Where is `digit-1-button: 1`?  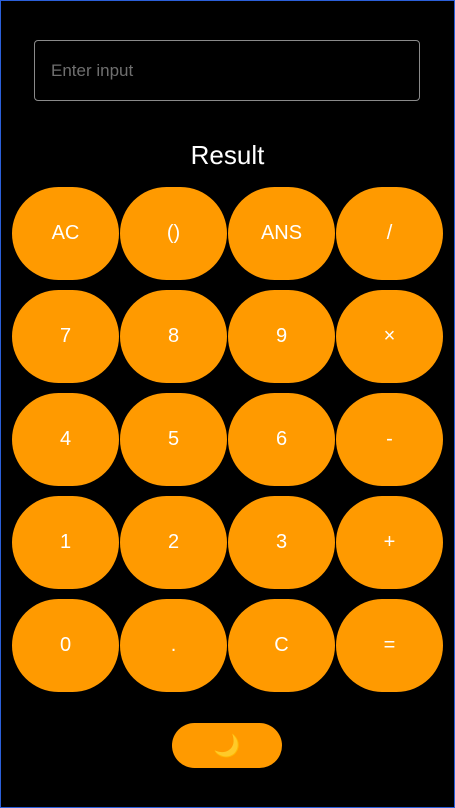
digit-1-button: 1 is located at coordinates (65, 542).